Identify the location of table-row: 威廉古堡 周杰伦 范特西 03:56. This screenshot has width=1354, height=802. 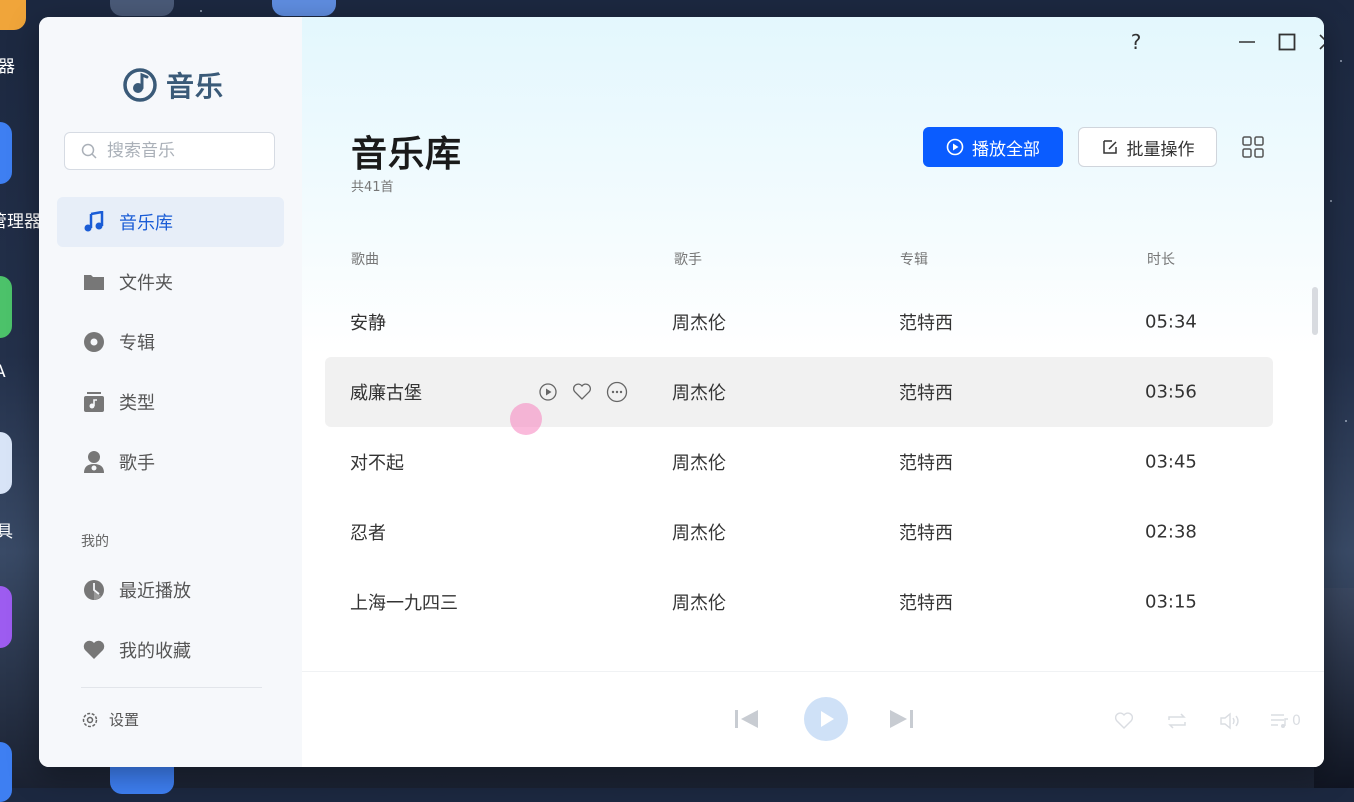
(799, 392).